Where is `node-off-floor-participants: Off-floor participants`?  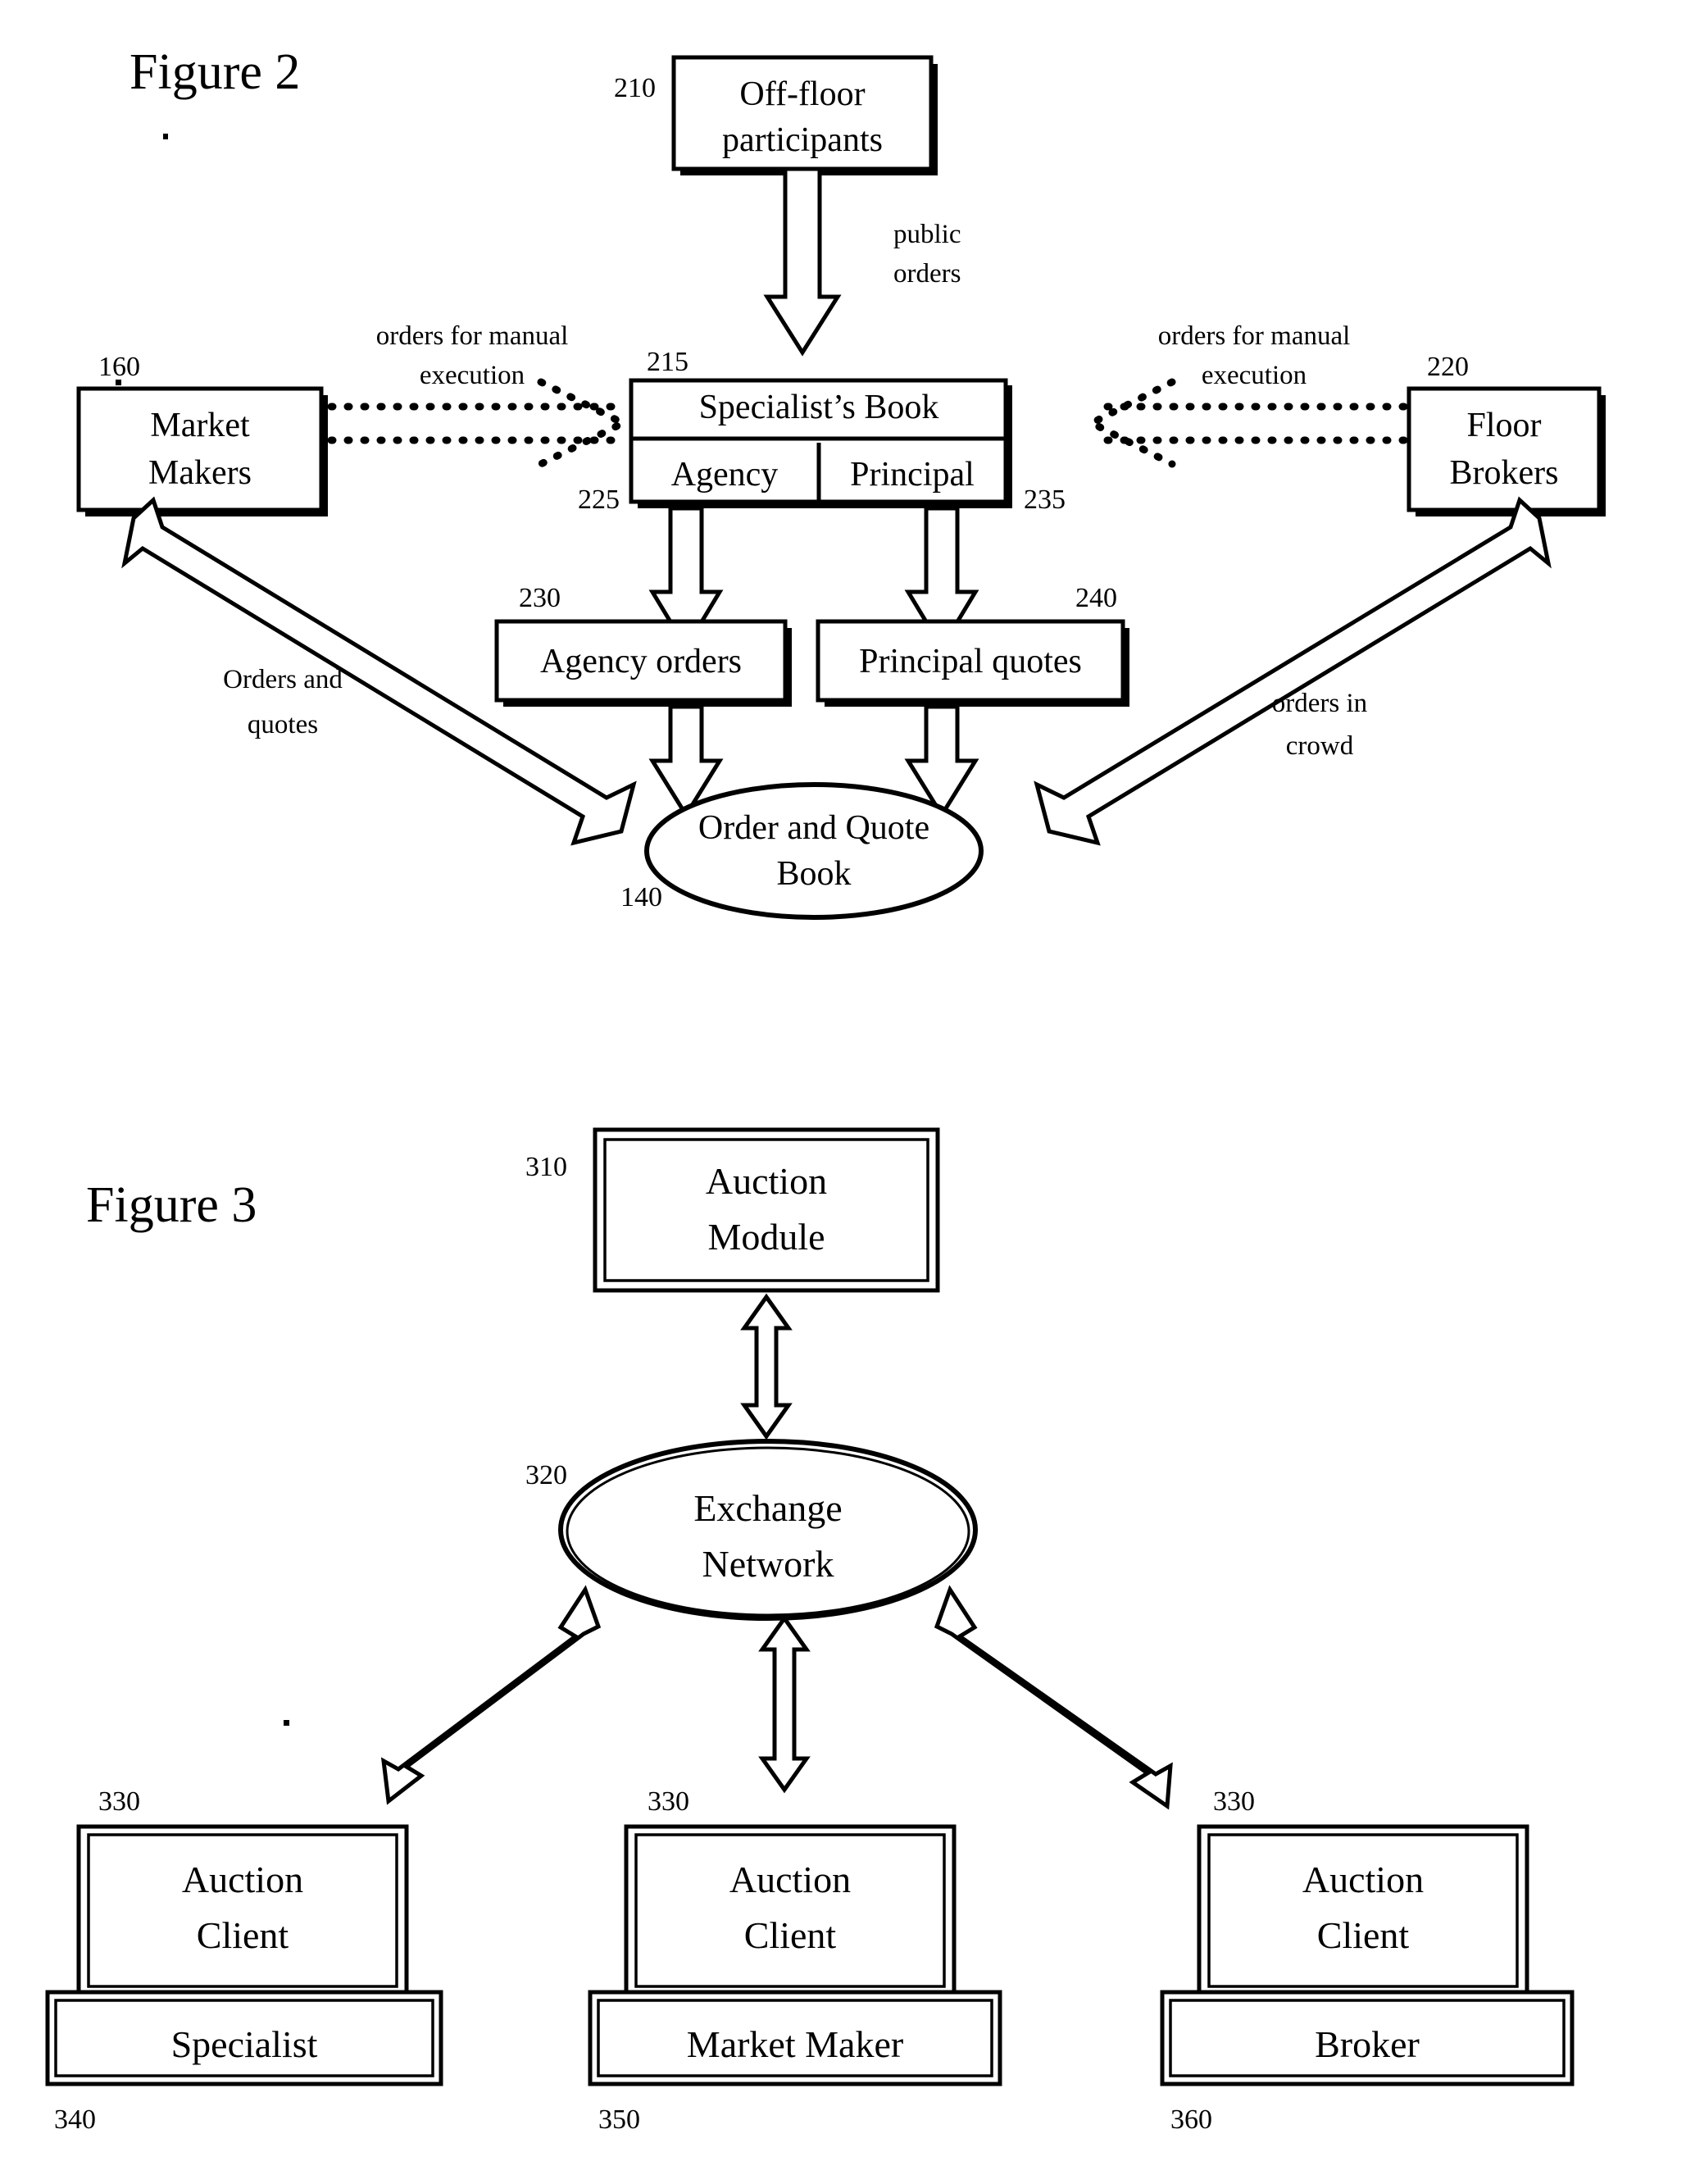 node-off-floor-participants: Off-floor participants is located at coordinates (804, 115).